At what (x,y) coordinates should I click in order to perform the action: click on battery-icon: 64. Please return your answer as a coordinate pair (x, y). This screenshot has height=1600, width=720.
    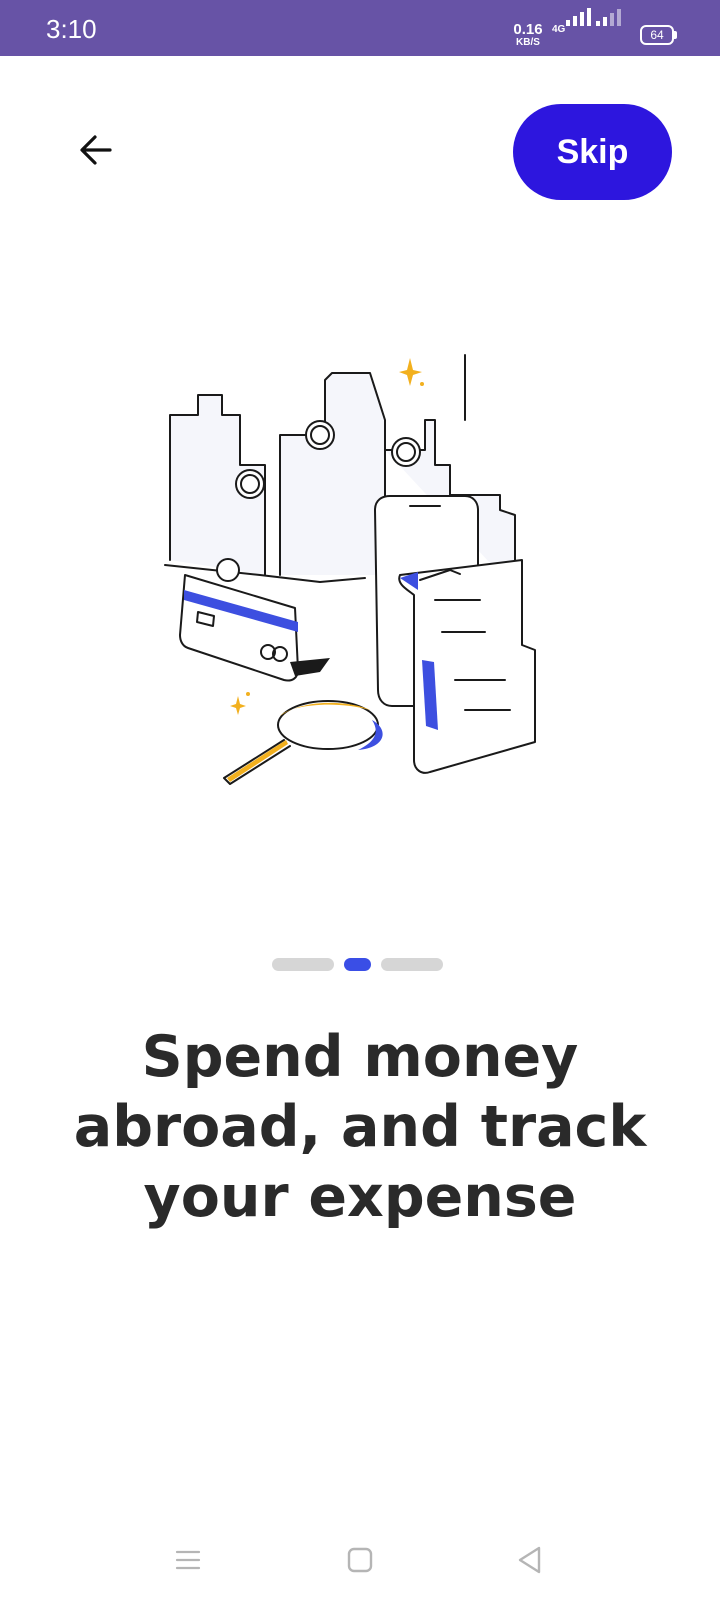
    Looking at the image, I should click on (658, 35).